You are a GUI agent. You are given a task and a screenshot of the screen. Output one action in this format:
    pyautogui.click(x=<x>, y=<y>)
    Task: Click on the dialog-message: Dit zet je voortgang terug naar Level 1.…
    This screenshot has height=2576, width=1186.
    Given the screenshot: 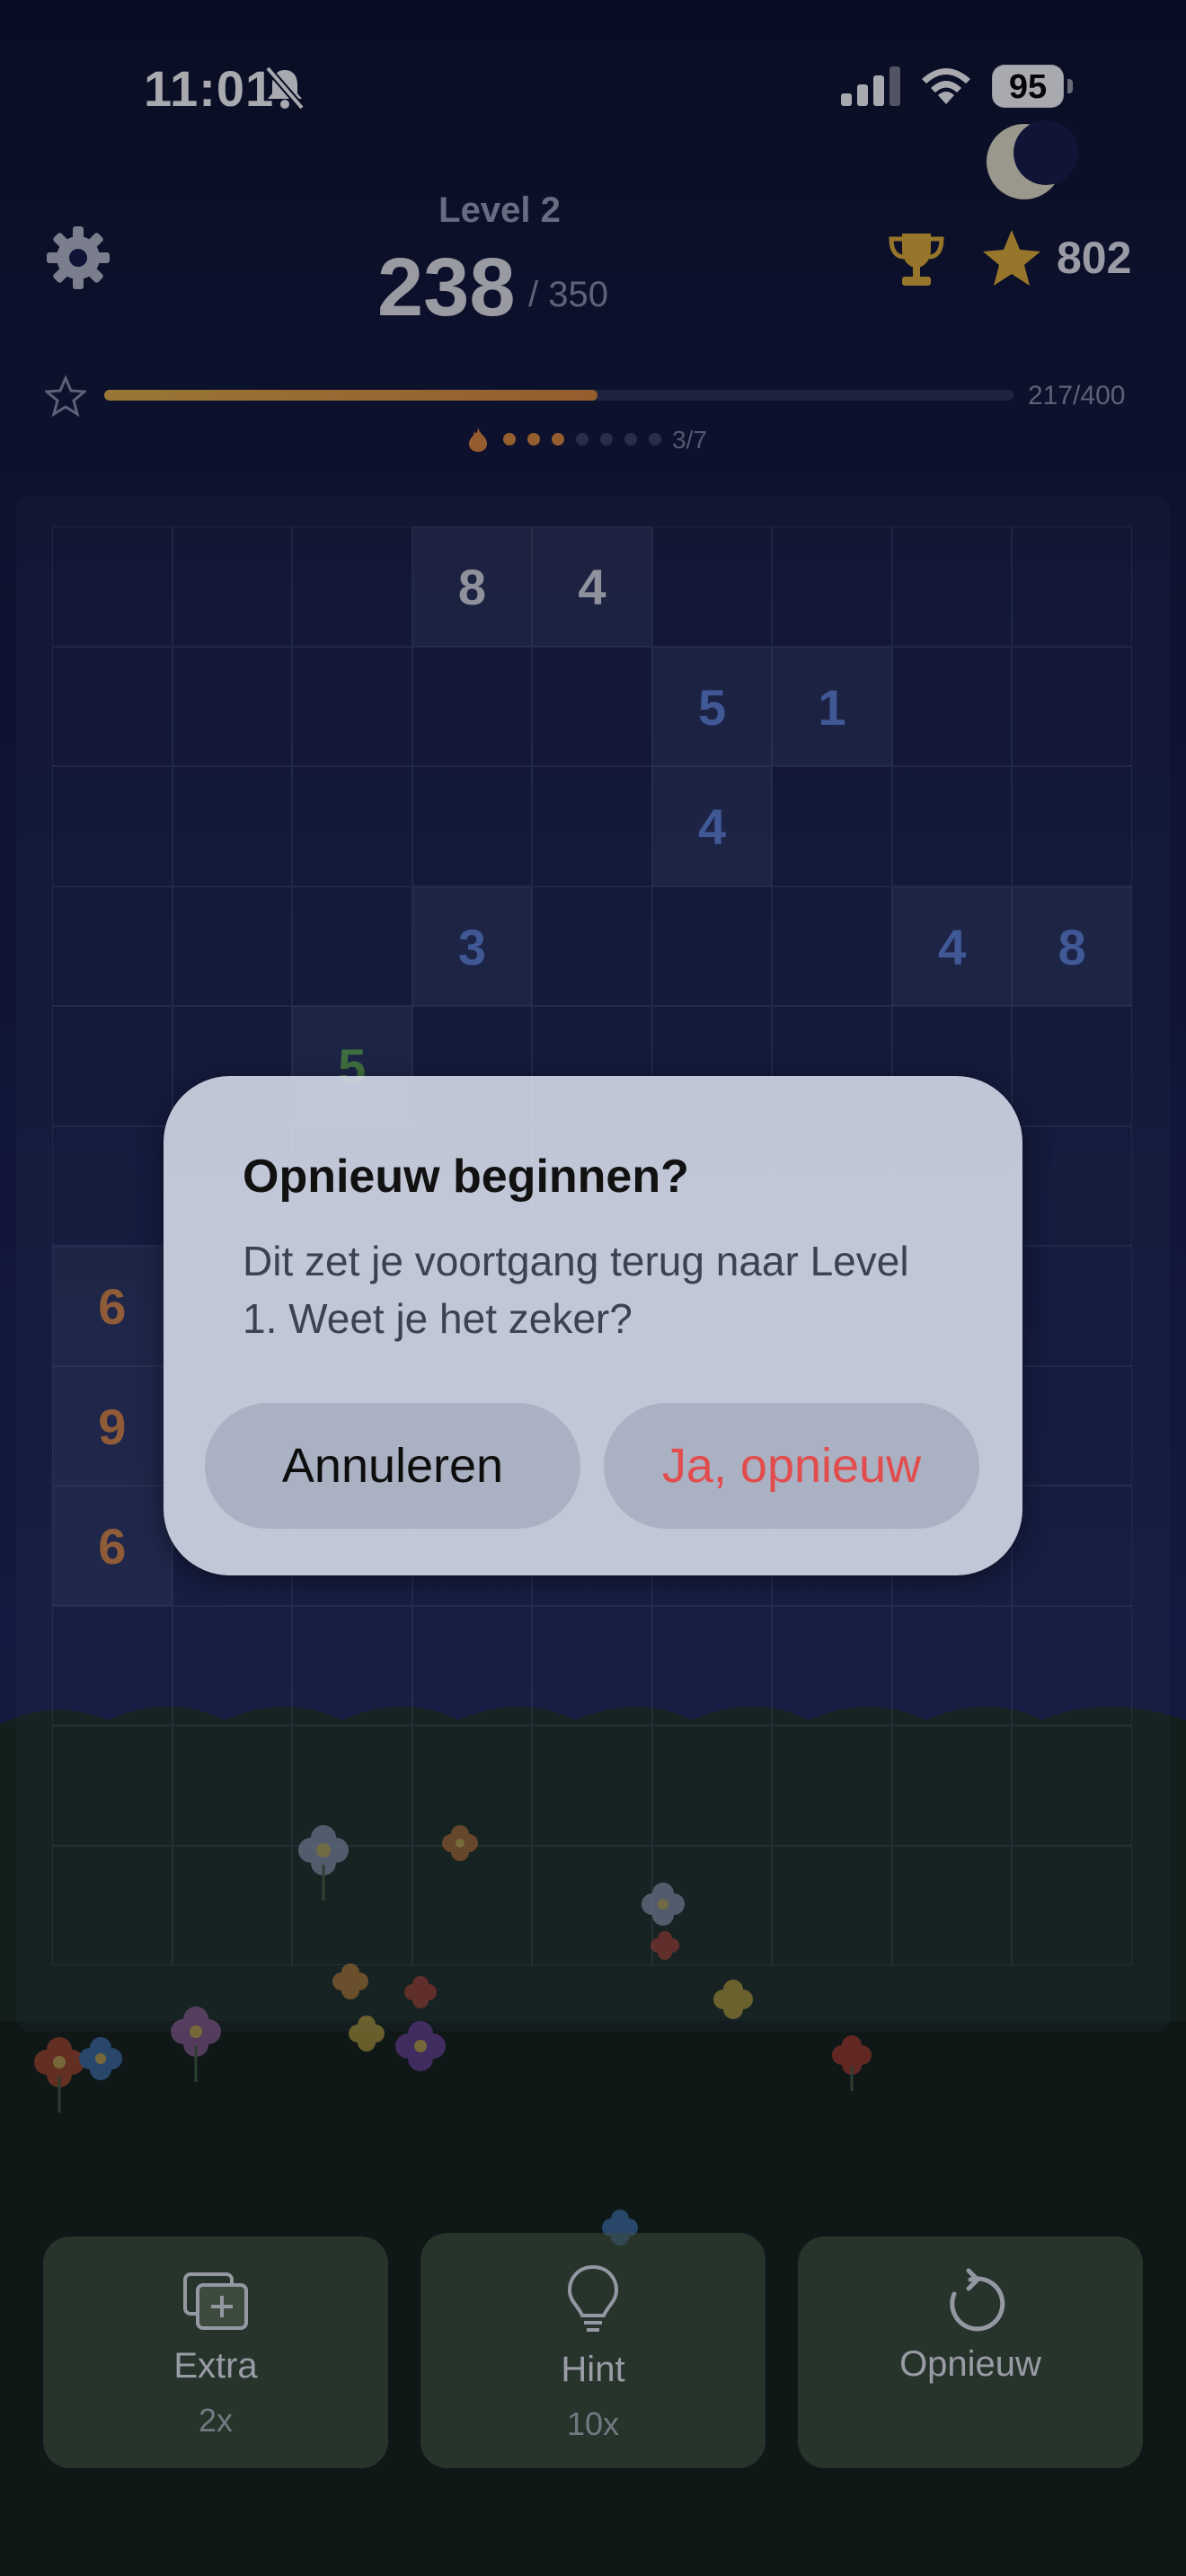 What is the action you would take?
    pyautogui.click(x=576, y=1290)
    